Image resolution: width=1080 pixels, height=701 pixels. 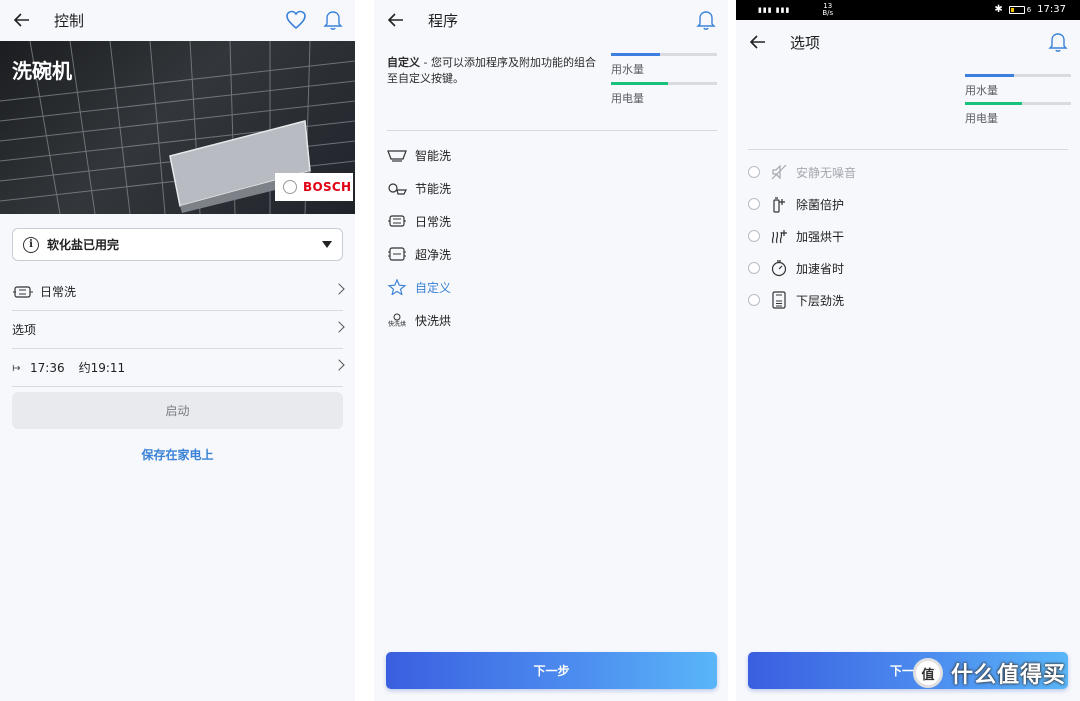 I want to click on option-label: 下层劲洗, so click(x=820, y=300).